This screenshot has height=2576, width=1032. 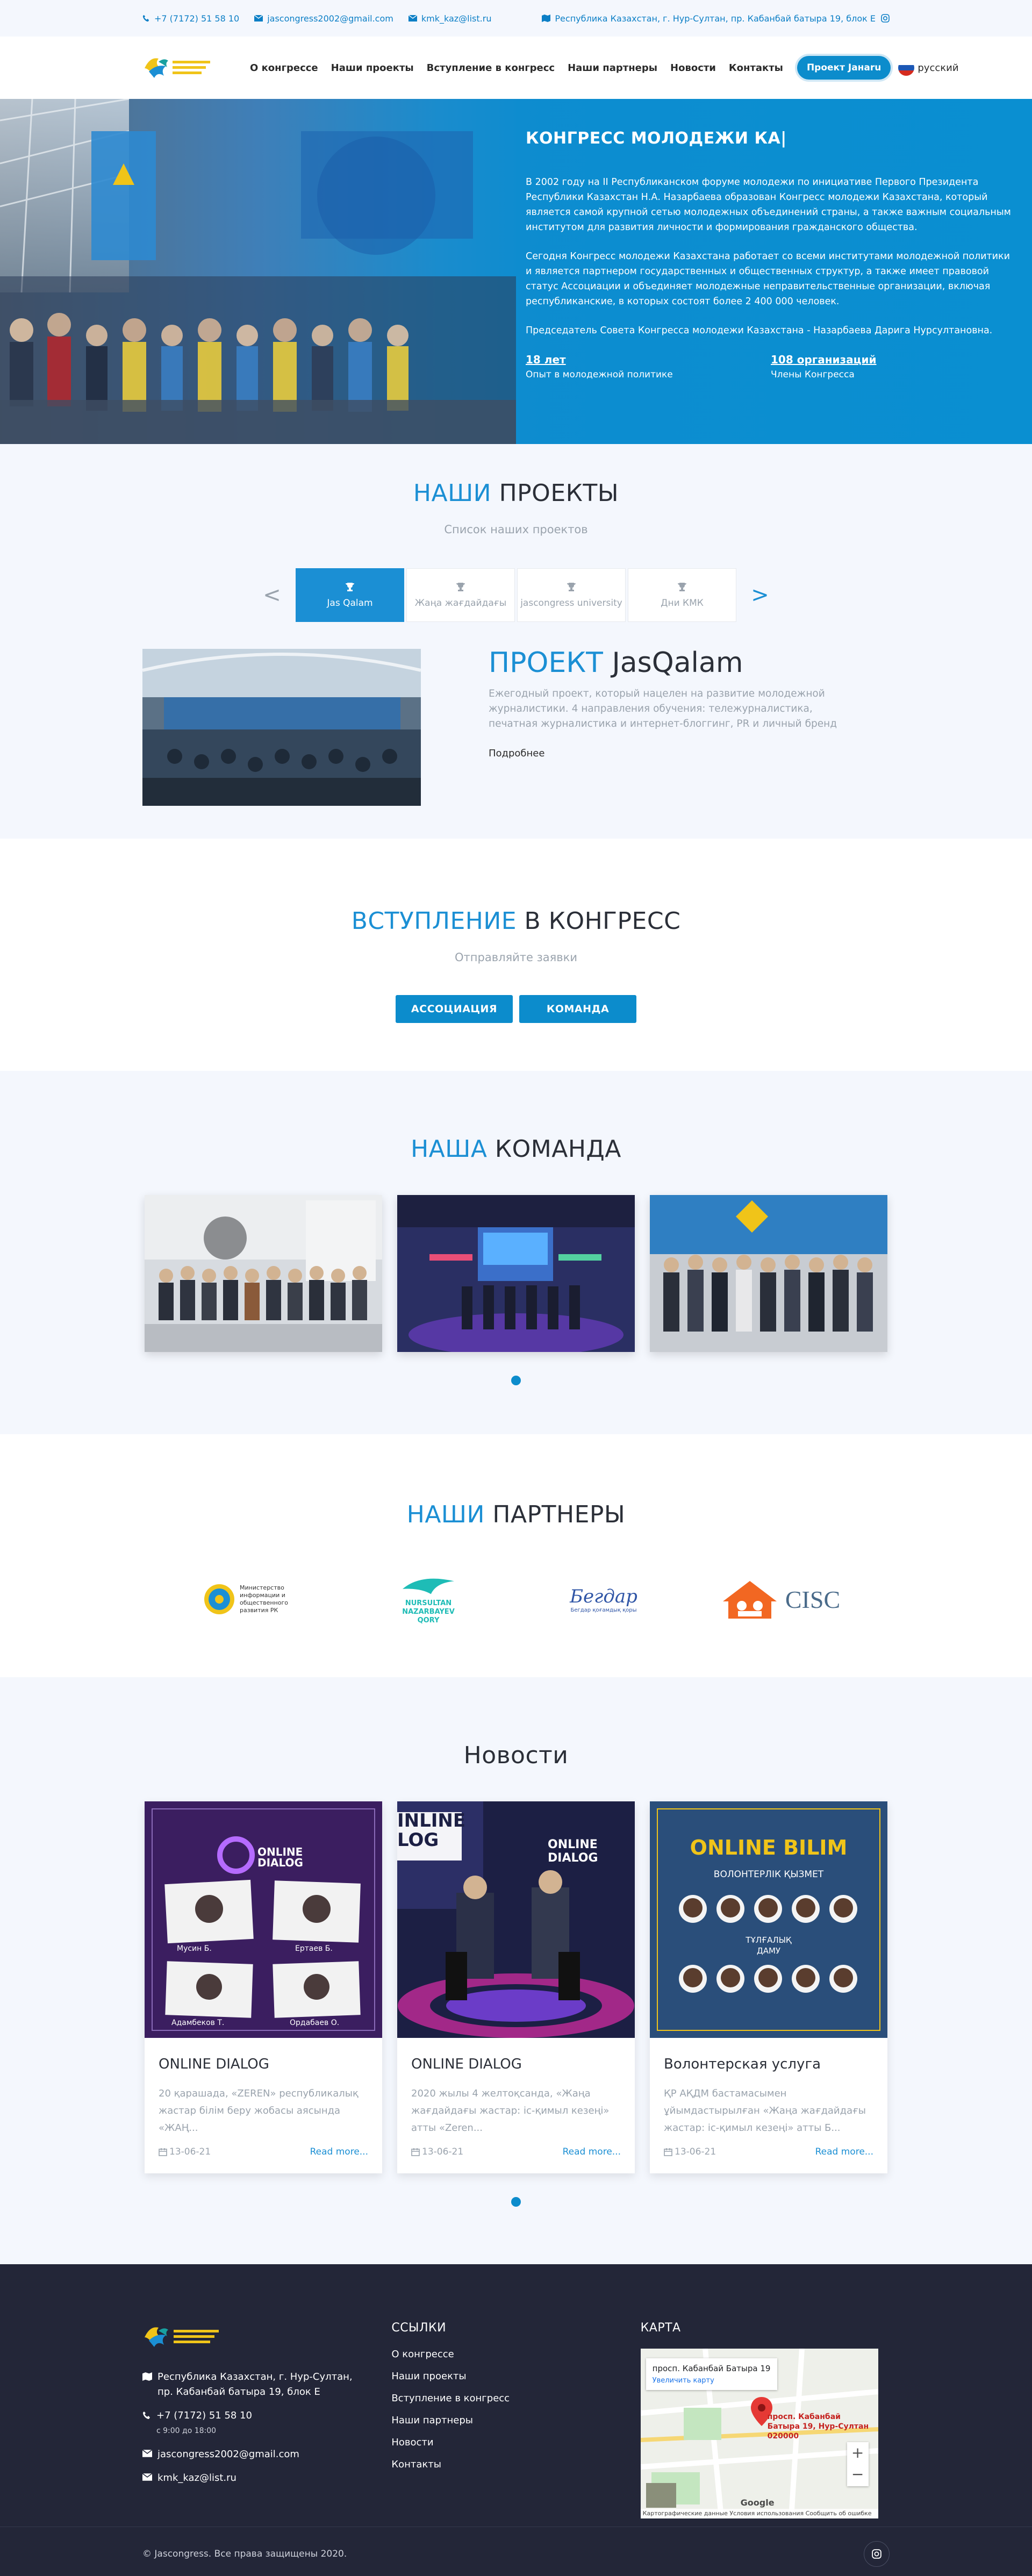 What do you see at coordinates (612, 68) in the screenshot?
I see `nav-item-partners: Наши партнеры` at bounding box center [612, 68].